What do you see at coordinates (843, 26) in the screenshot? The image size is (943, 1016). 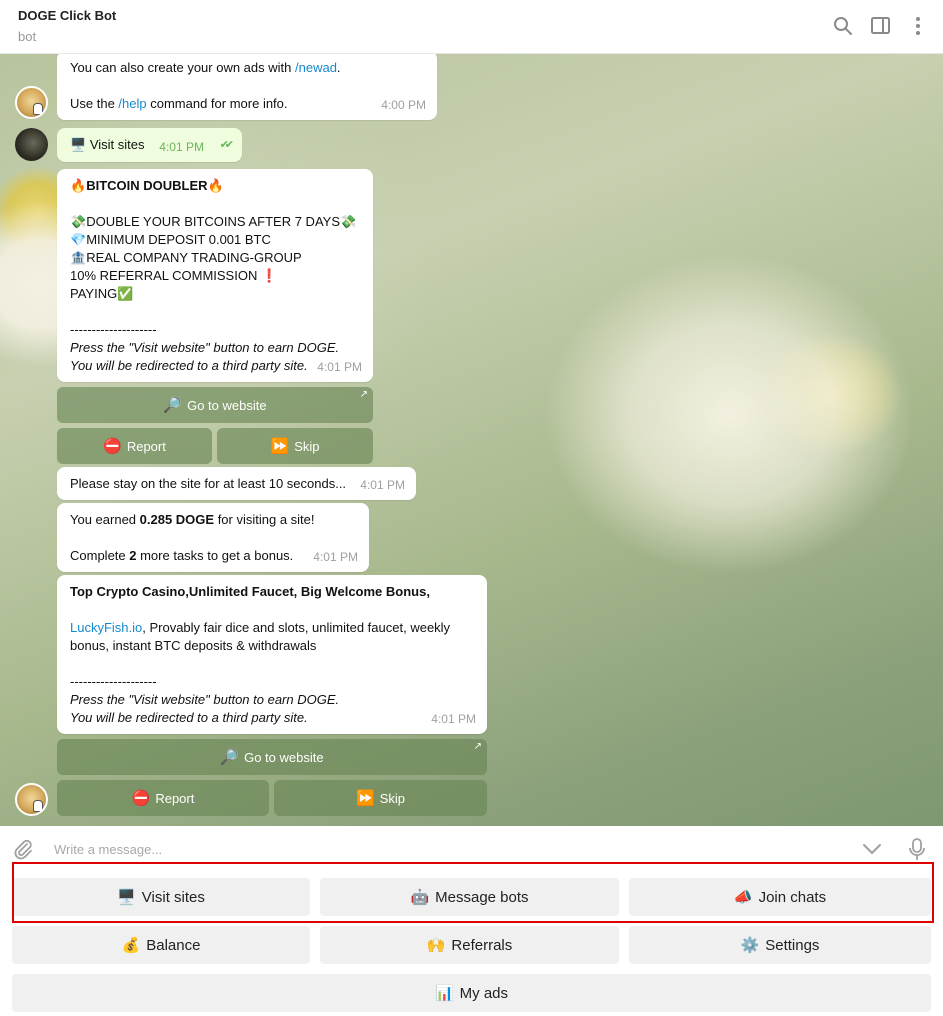 I see `search-icon` at bounding box center [843, 26].